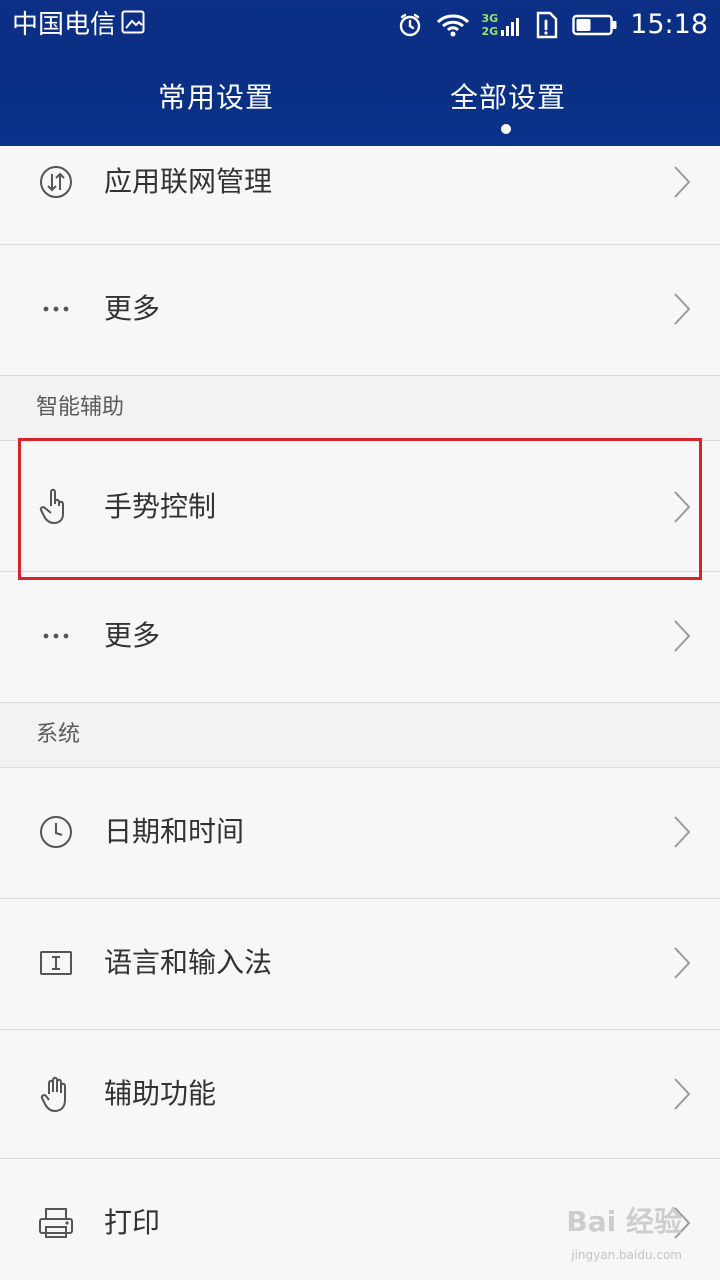 The image size is (720, 1280). What do you see at coordinates (669, 24) in the screenshot?
I see `clock-time: 15:18` at bounding box center [669, 24].